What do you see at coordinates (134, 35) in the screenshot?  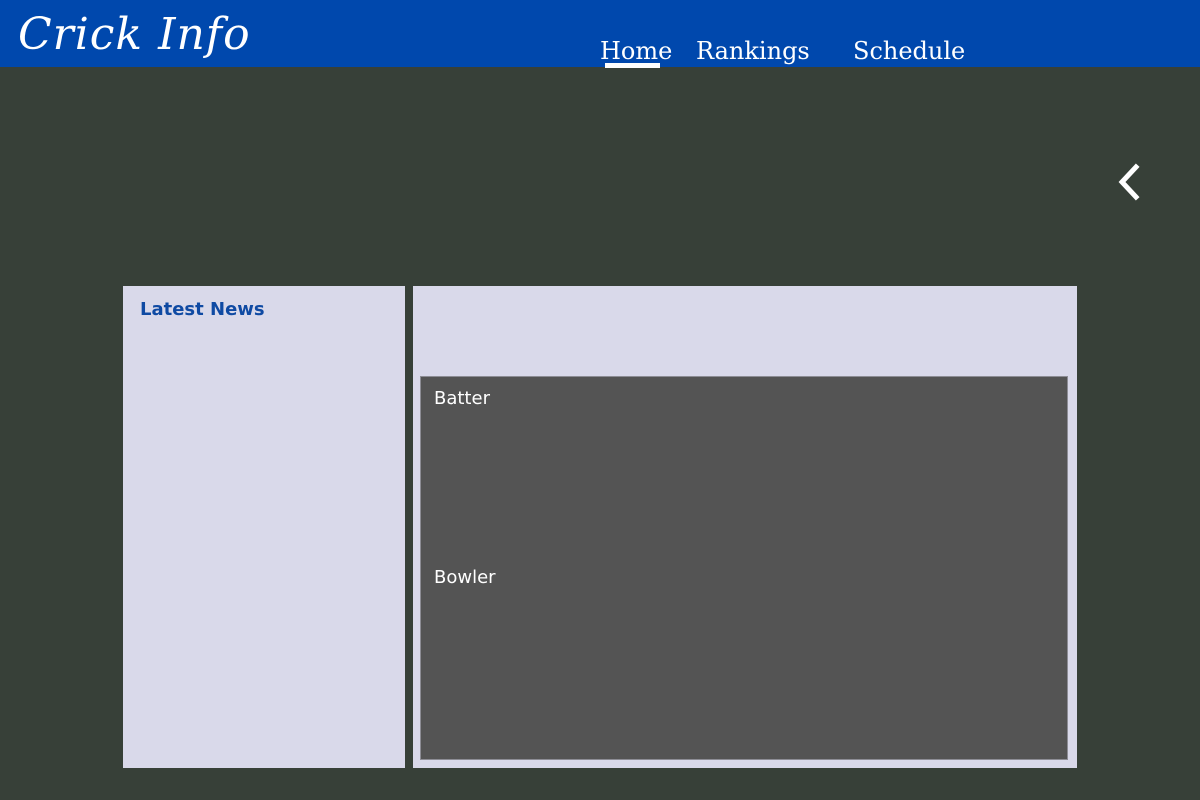 I see `site-logo: Crick Info` at bounding box center [134, 35].